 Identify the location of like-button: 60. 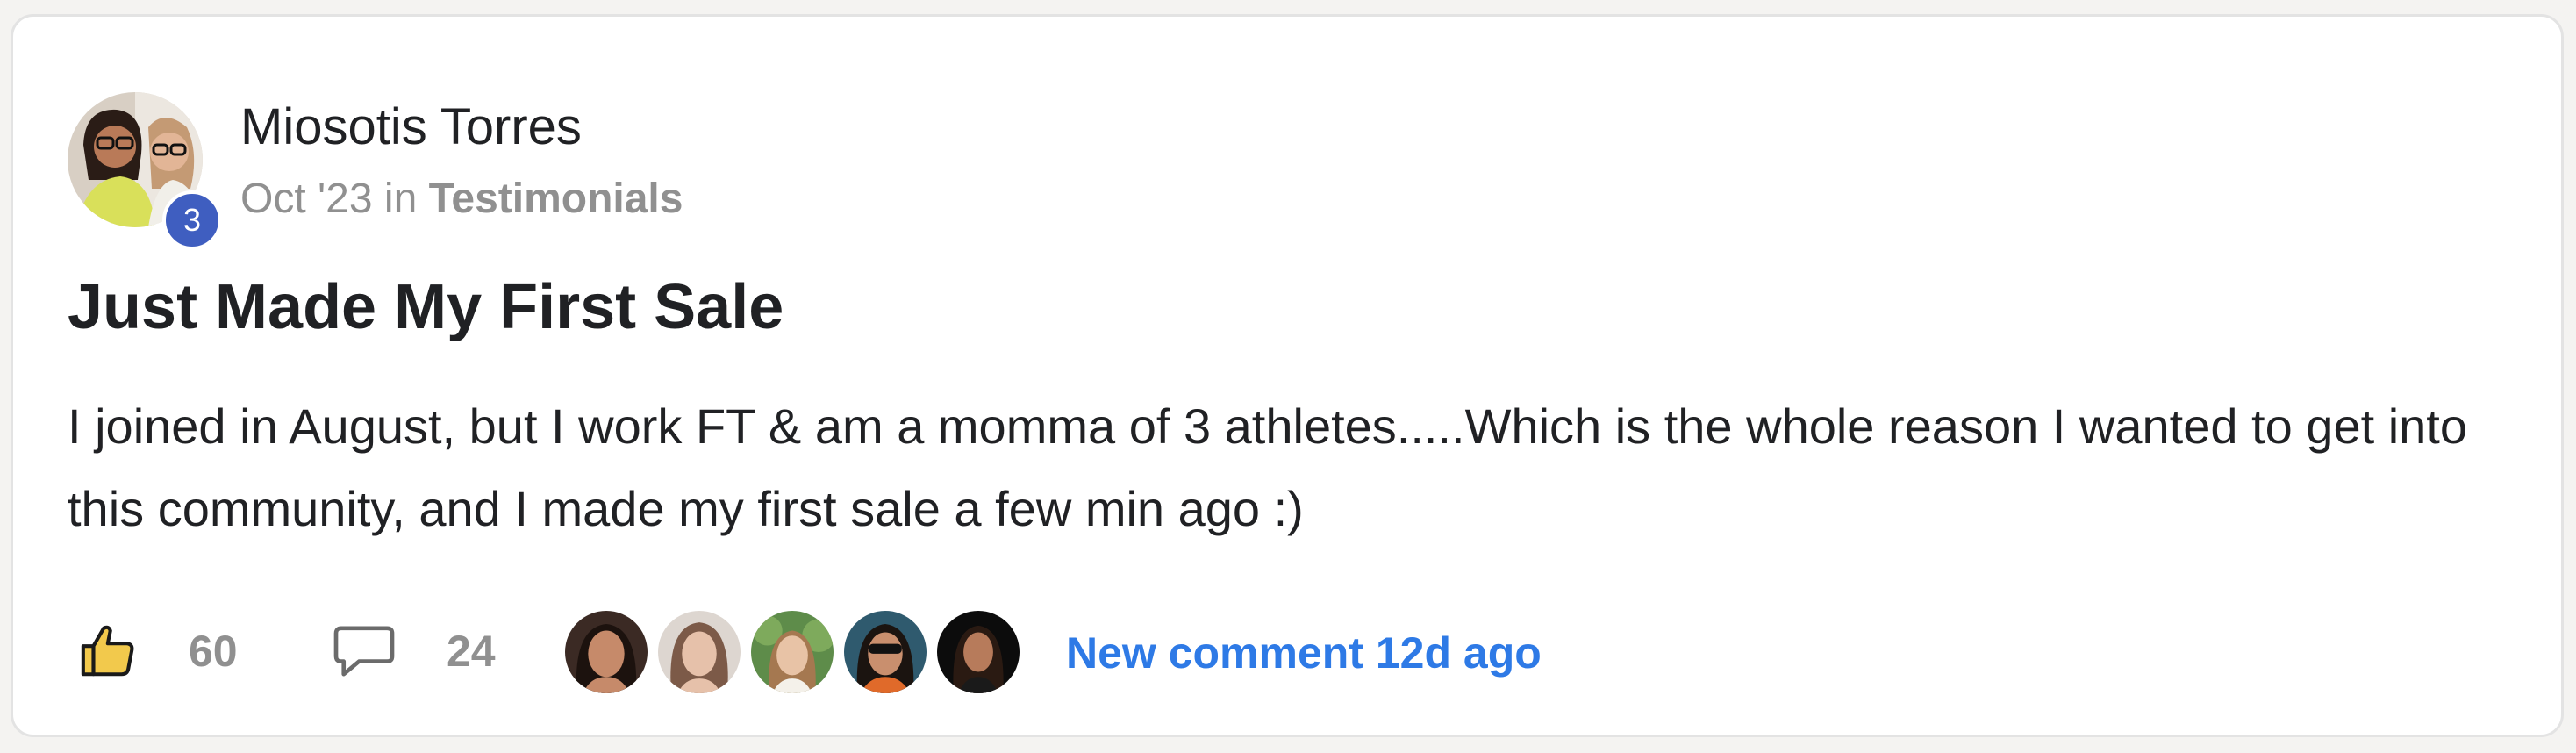
(158, 651).